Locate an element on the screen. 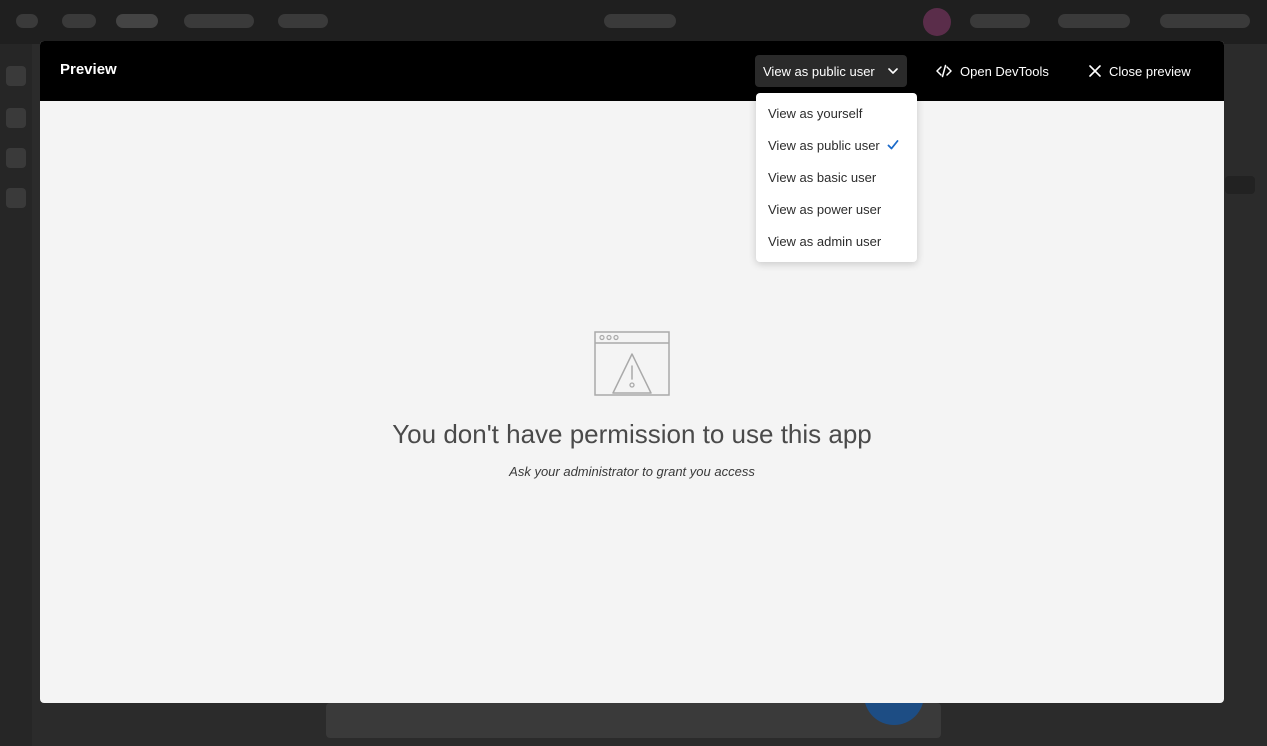 This screenshot has width=1267, height=746. background-app-element is located at coordinates (1240, 185).